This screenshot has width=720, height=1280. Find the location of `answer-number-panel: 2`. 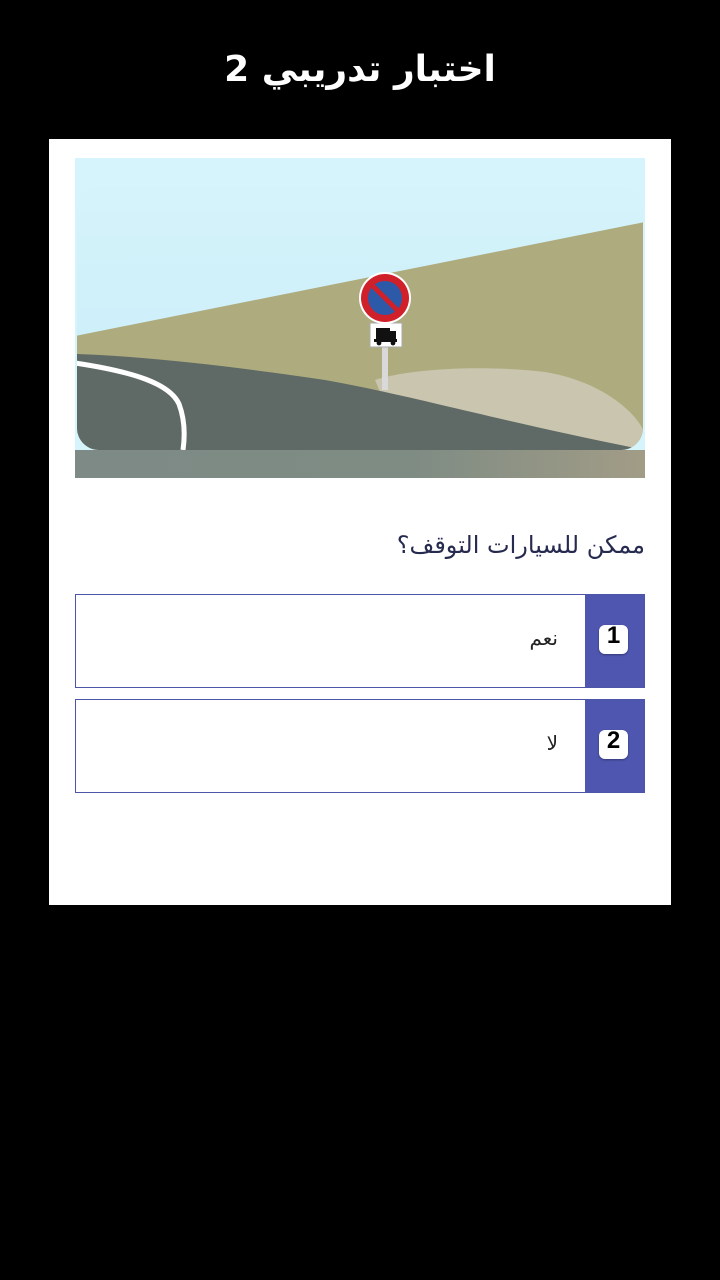

answer-number-panel: 2 is located at coordinates (614, 746).